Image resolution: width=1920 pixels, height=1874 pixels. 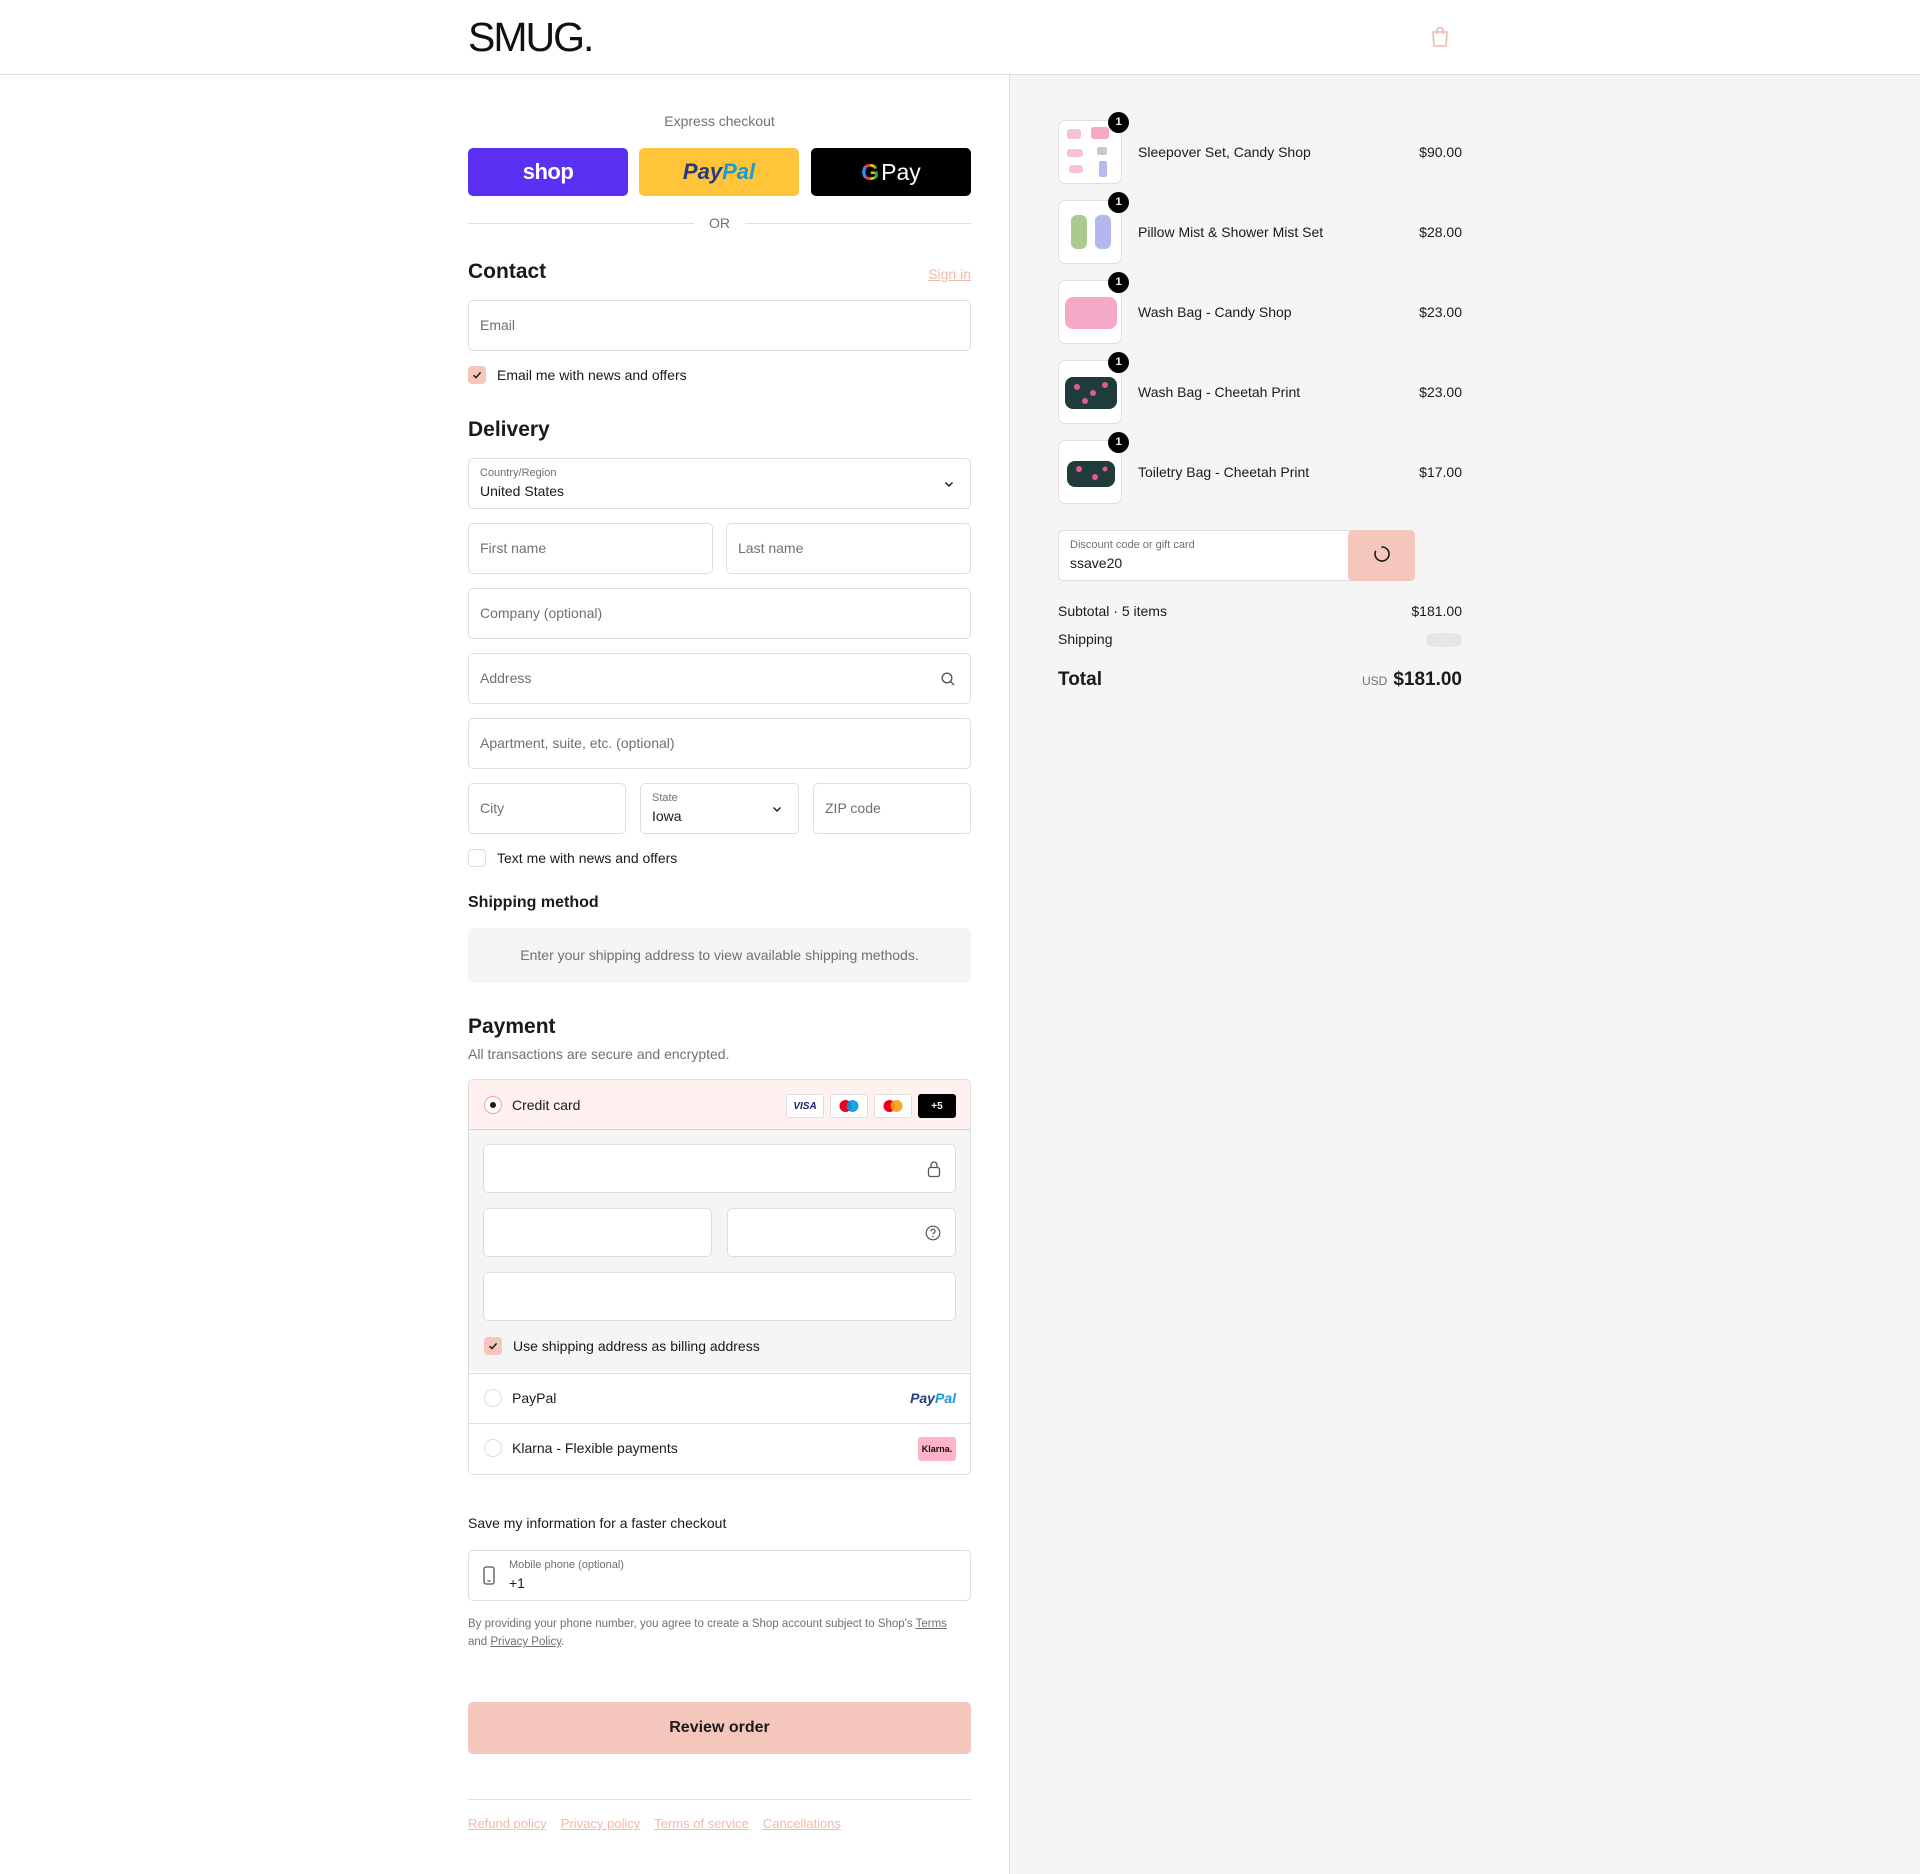 What do you see at coordinates (548, 172) in the screenshot?
I see `shop-pay-button: shop` at bounding box center [548, 172].